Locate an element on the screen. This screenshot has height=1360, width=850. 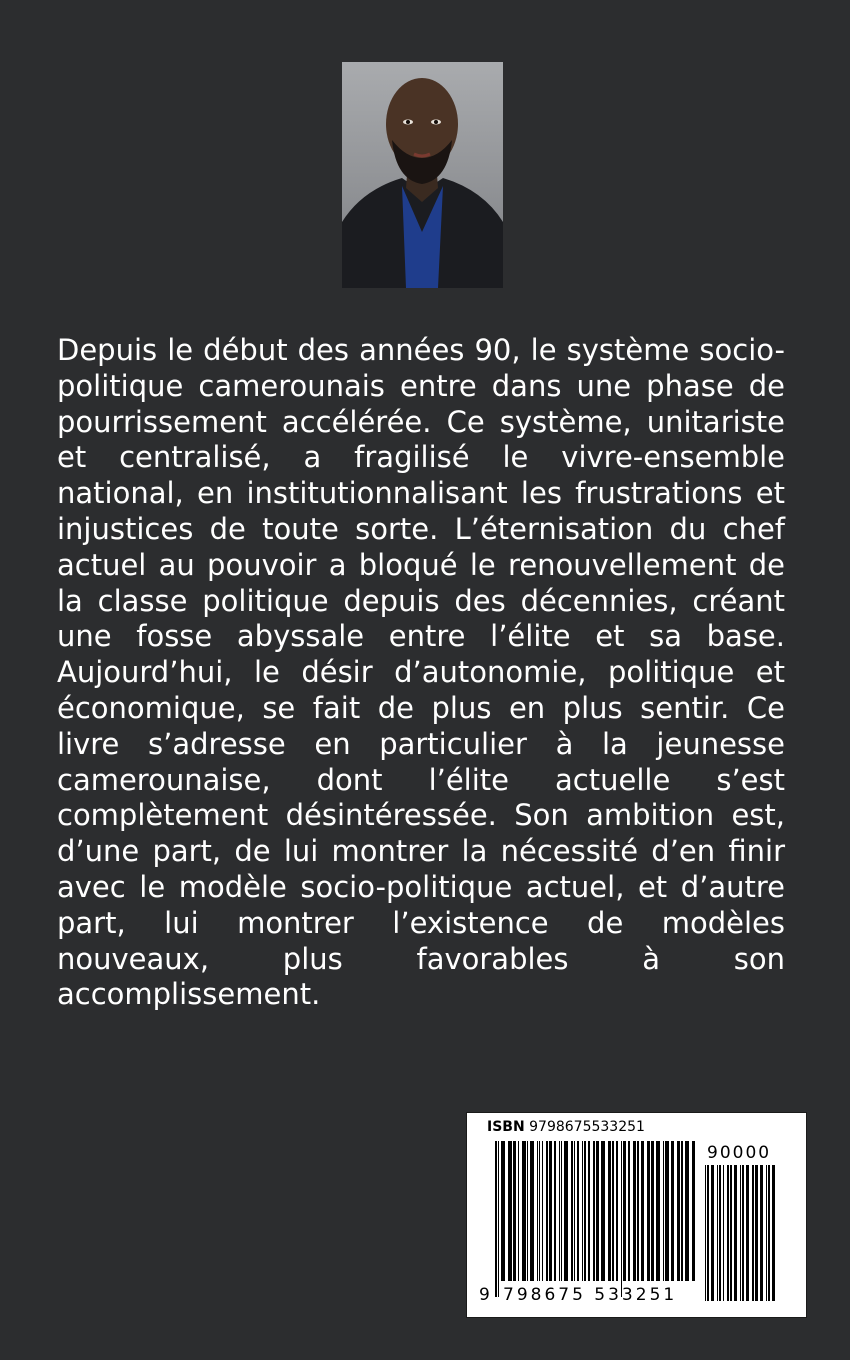
addon-barcode-bars is located at coordinates (740, 1233).